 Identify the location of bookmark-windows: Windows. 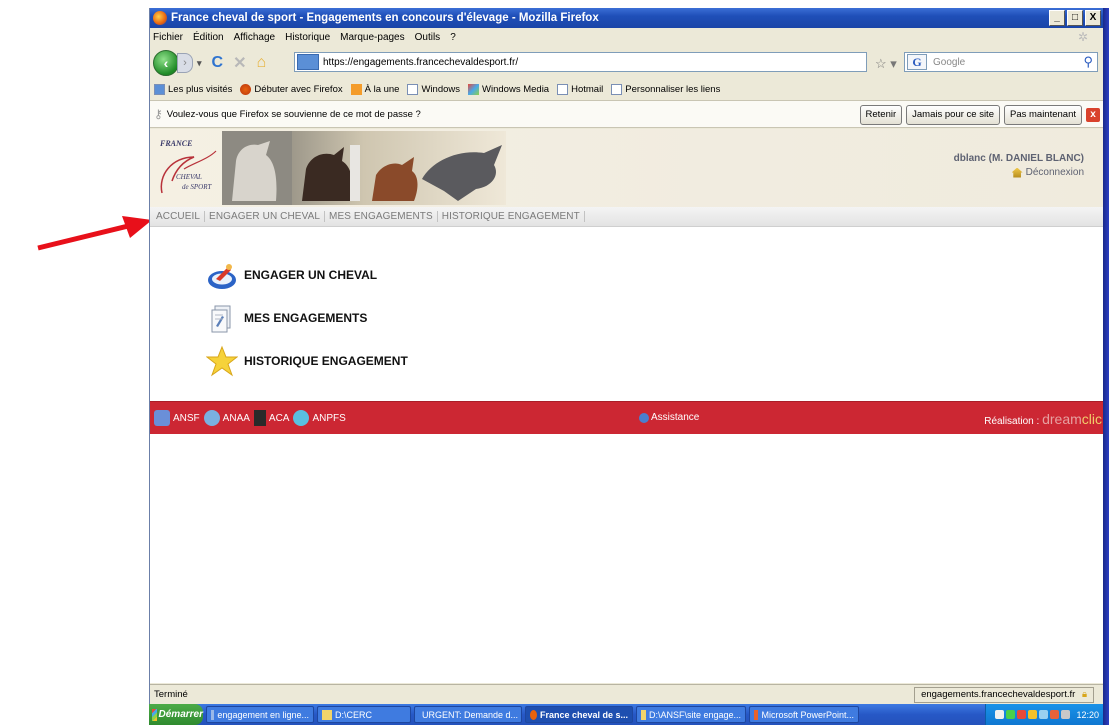
(433, 89).